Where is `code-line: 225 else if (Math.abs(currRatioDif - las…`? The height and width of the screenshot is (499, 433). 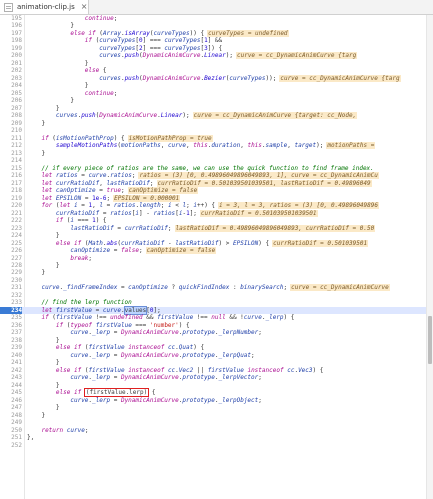 code-line: 225 else if (Math.abs(currRatioDif - las… is located at coordinates (216, 243).